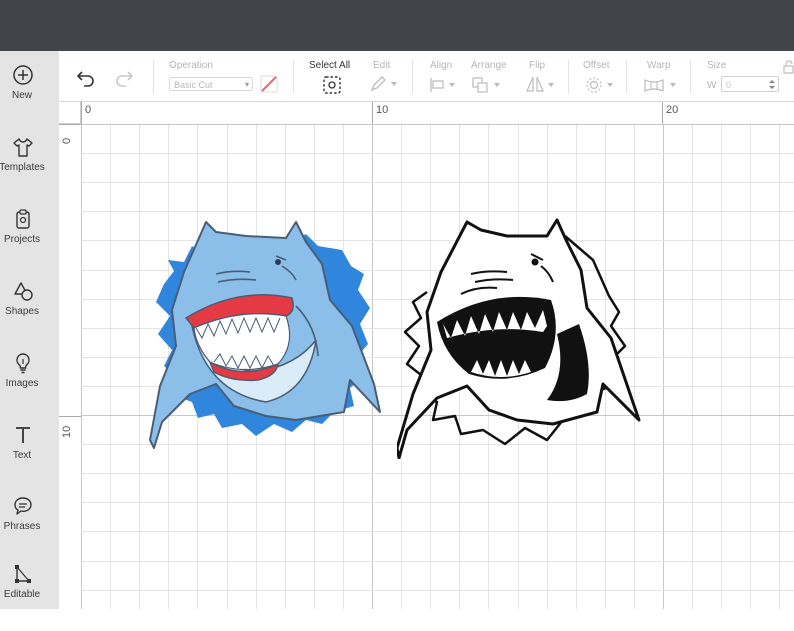 The height and width of the screenshot is (631, 794). What do you see at coordinates (278, 262) in the screenshot?
I see `shark-eye` at bounding box center [278, 262].